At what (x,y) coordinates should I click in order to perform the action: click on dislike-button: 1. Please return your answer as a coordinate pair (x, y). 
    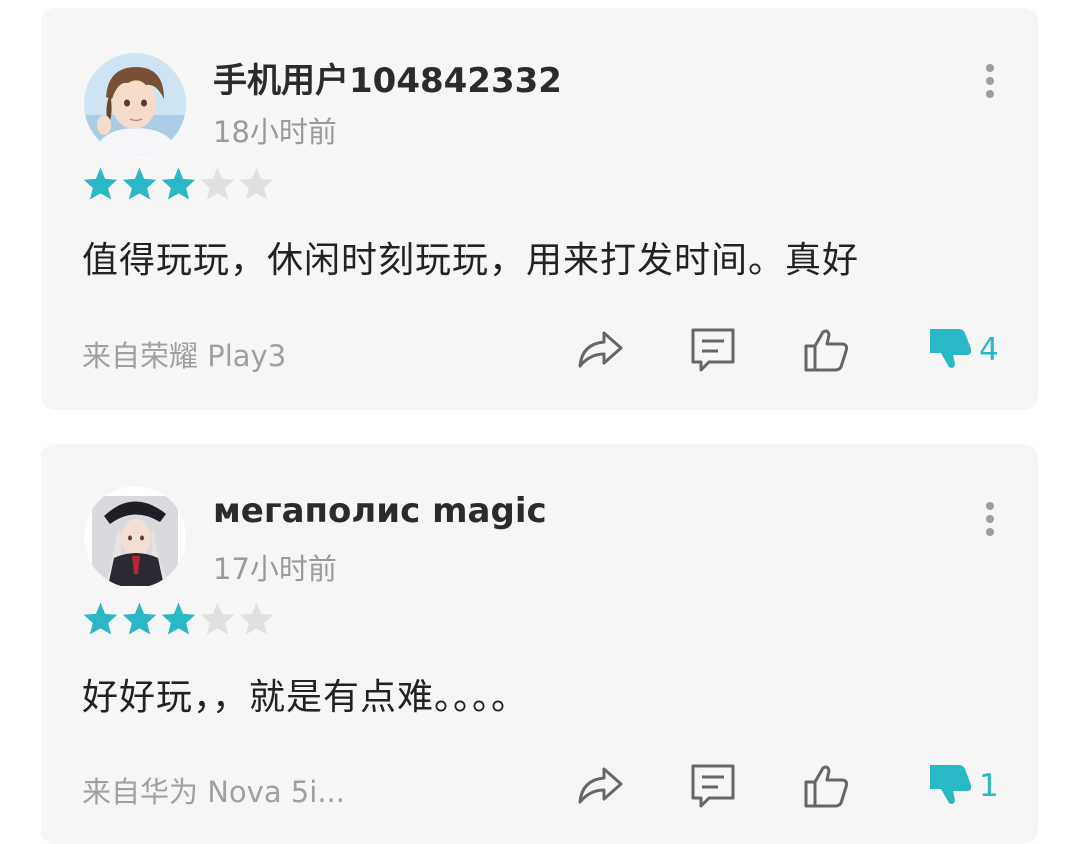
    Looking at the image, I should click on (963, 786).